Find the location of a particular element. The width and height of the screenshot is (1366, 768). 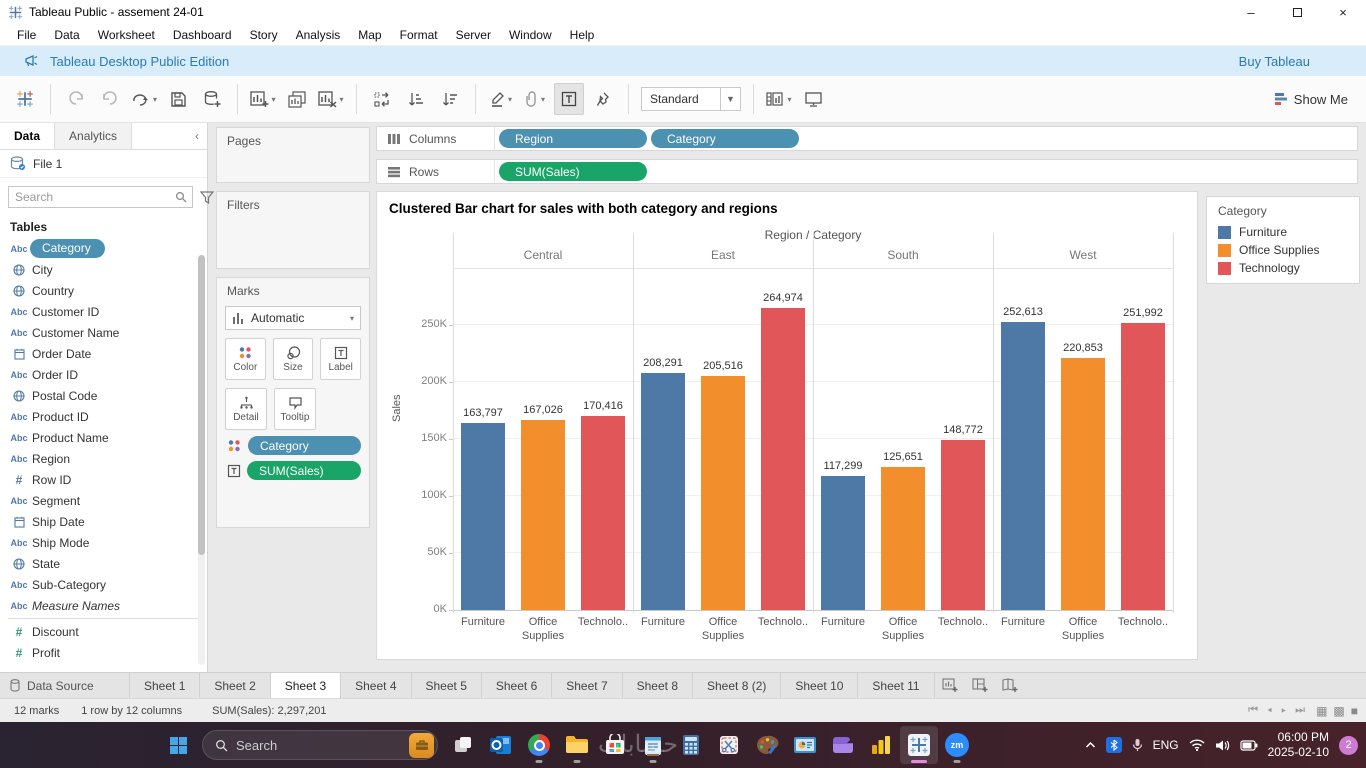

marks-pill-sum-sales: SUM(Sales) is located at coordinates (304, 470).